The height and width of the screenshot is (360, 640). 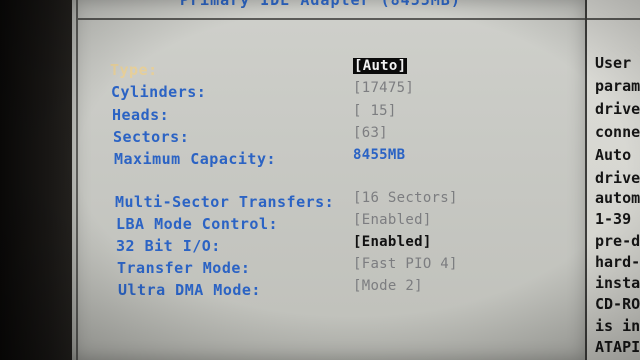 I want to click on help-line: 1-39, so click(x=613, y=219).